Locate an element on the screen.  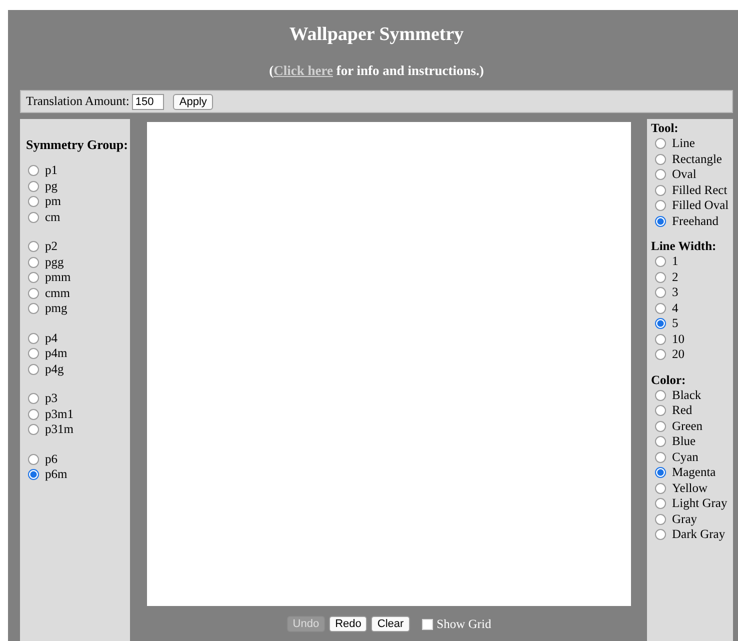
symmetry-option: p4m is located at coordinates (78, 354).